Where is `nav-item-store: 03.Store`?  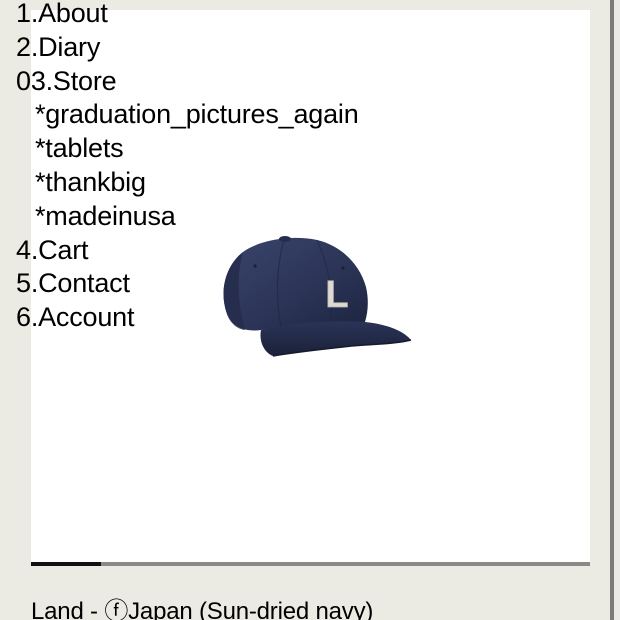
nav-item-store: 03.Store is located at coordinates (187, 82).